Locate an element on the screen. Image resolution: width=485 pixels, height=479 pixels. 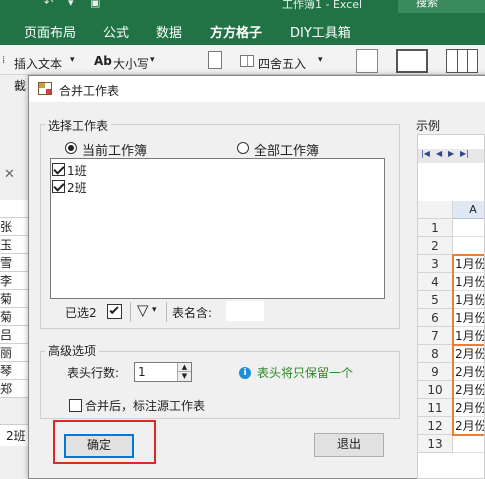
tab-page-layout: 页面布局 is located at coordinates (50, 31).